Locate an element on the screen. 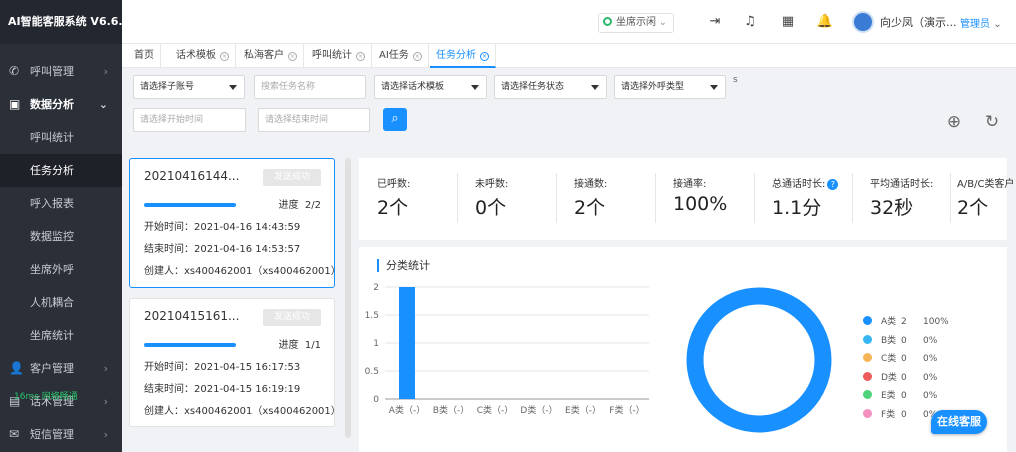 Image resolution: width=1016 pixels, height=452 pixels. end-time-picker: 请选择结束时间 is located at coordinates (314, 120).